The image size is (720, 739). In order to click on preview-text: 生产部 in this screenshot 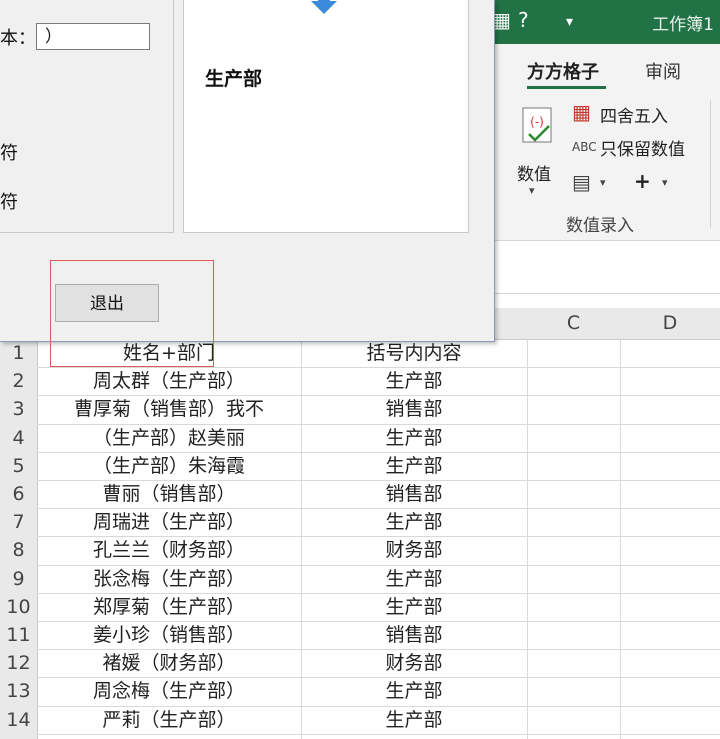, I will do `click(234, 79)`.